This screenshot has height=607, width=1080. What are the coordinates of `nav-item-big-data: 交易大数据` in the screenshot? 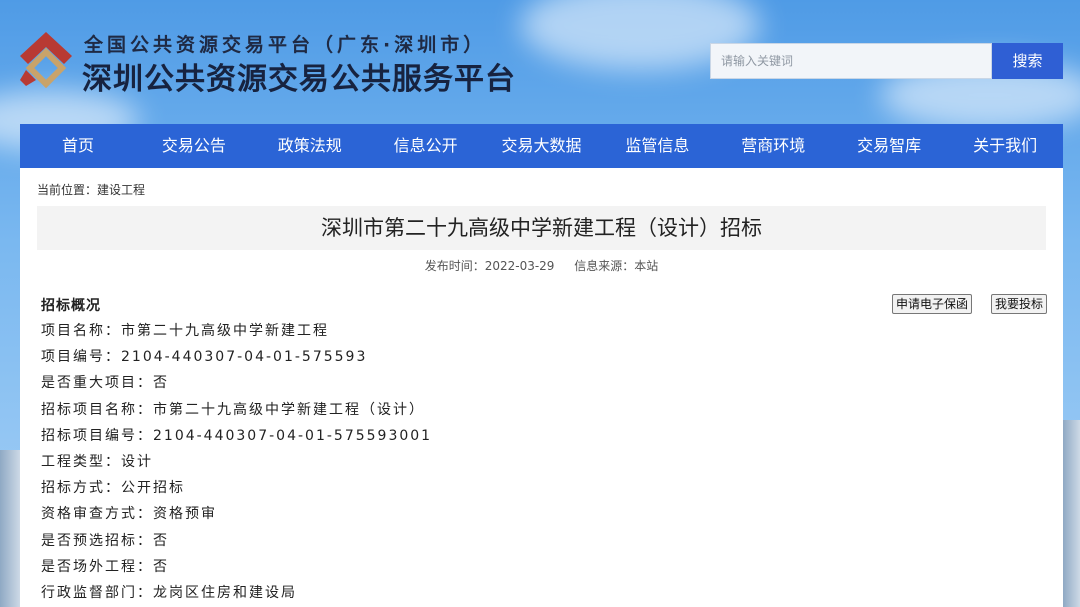 It's located at (542, 146).